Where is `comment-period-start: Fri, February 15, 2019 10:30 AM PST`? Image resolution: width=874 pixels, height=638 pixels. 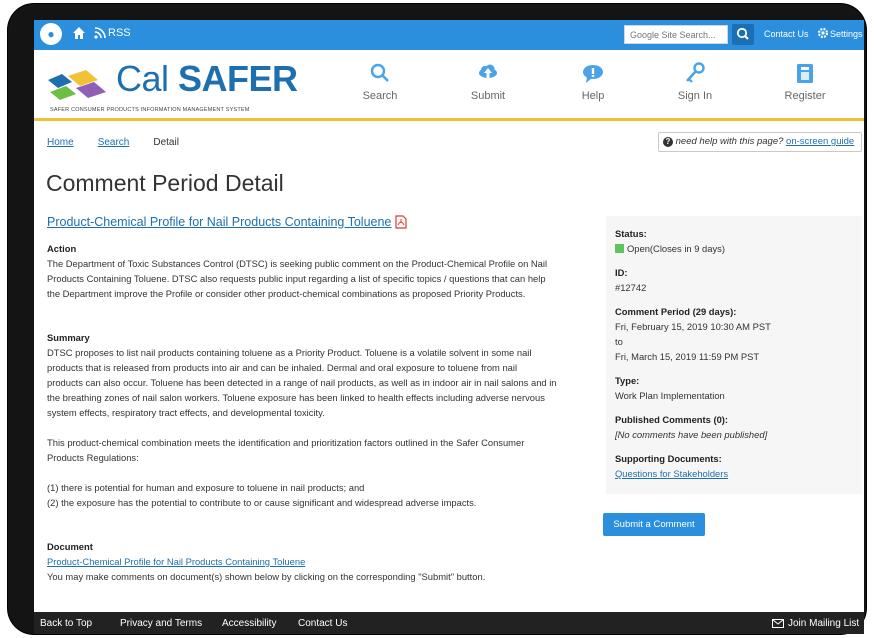 comment-period-start: Fri, February 15, 2019 10:30 AM PST is located at coordinates (693, 326).